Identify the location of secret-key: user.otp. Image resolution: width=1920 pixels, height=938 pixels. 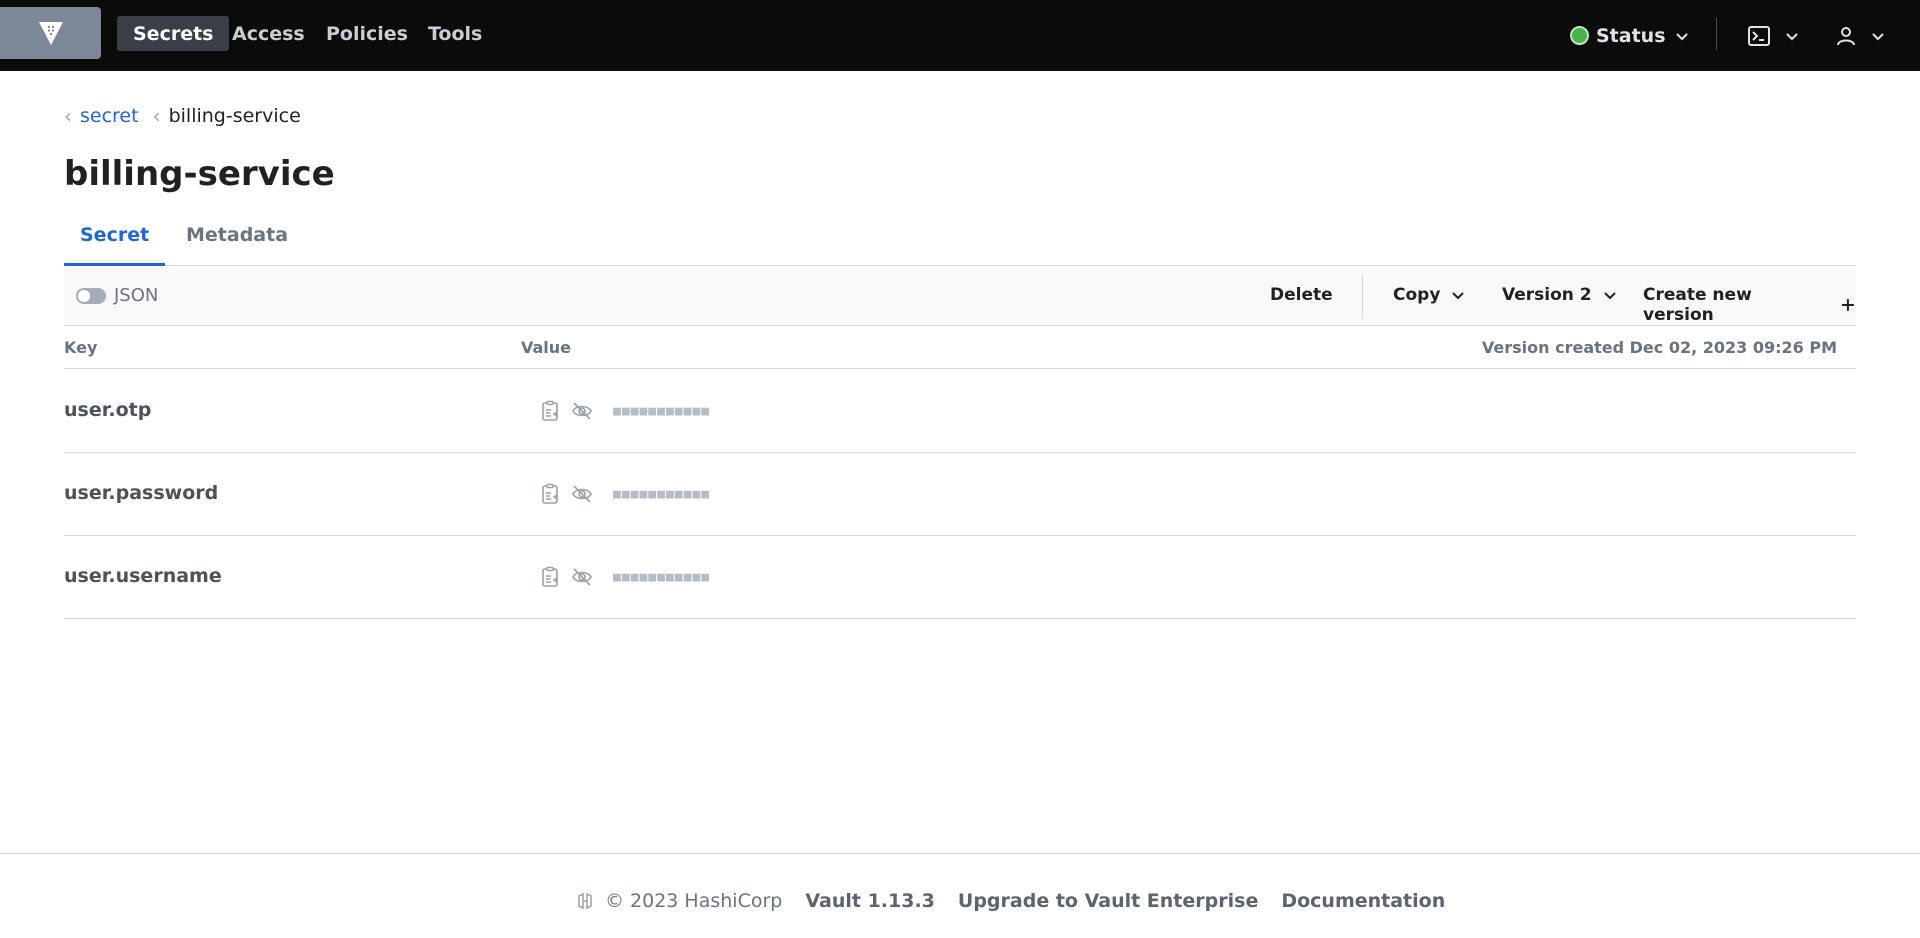
(108, 410).